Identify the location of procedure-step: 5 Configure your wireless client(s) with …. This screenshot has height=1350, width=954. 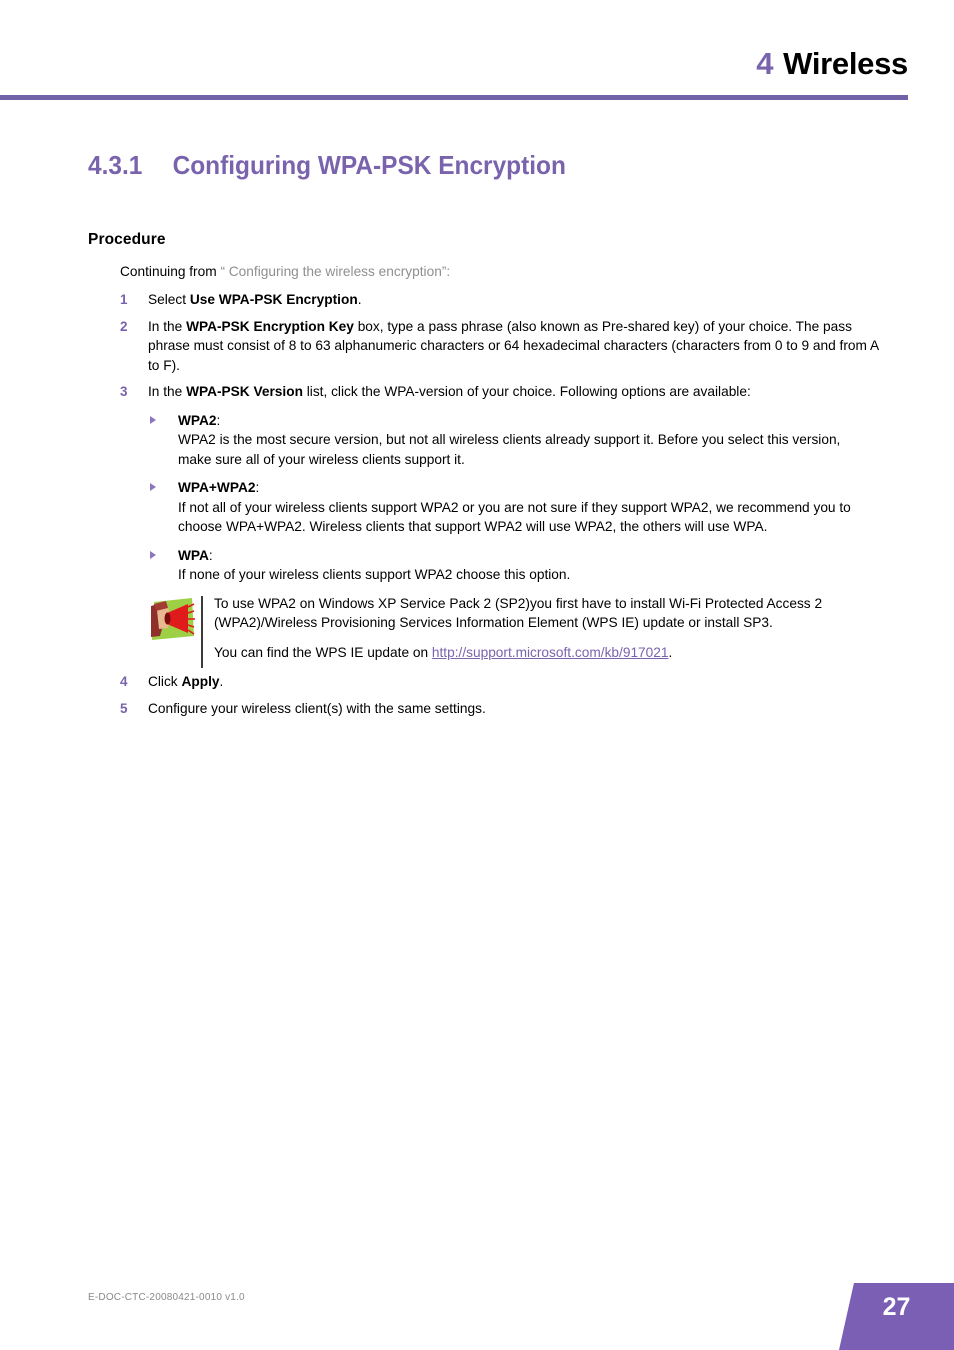
(500, 709).